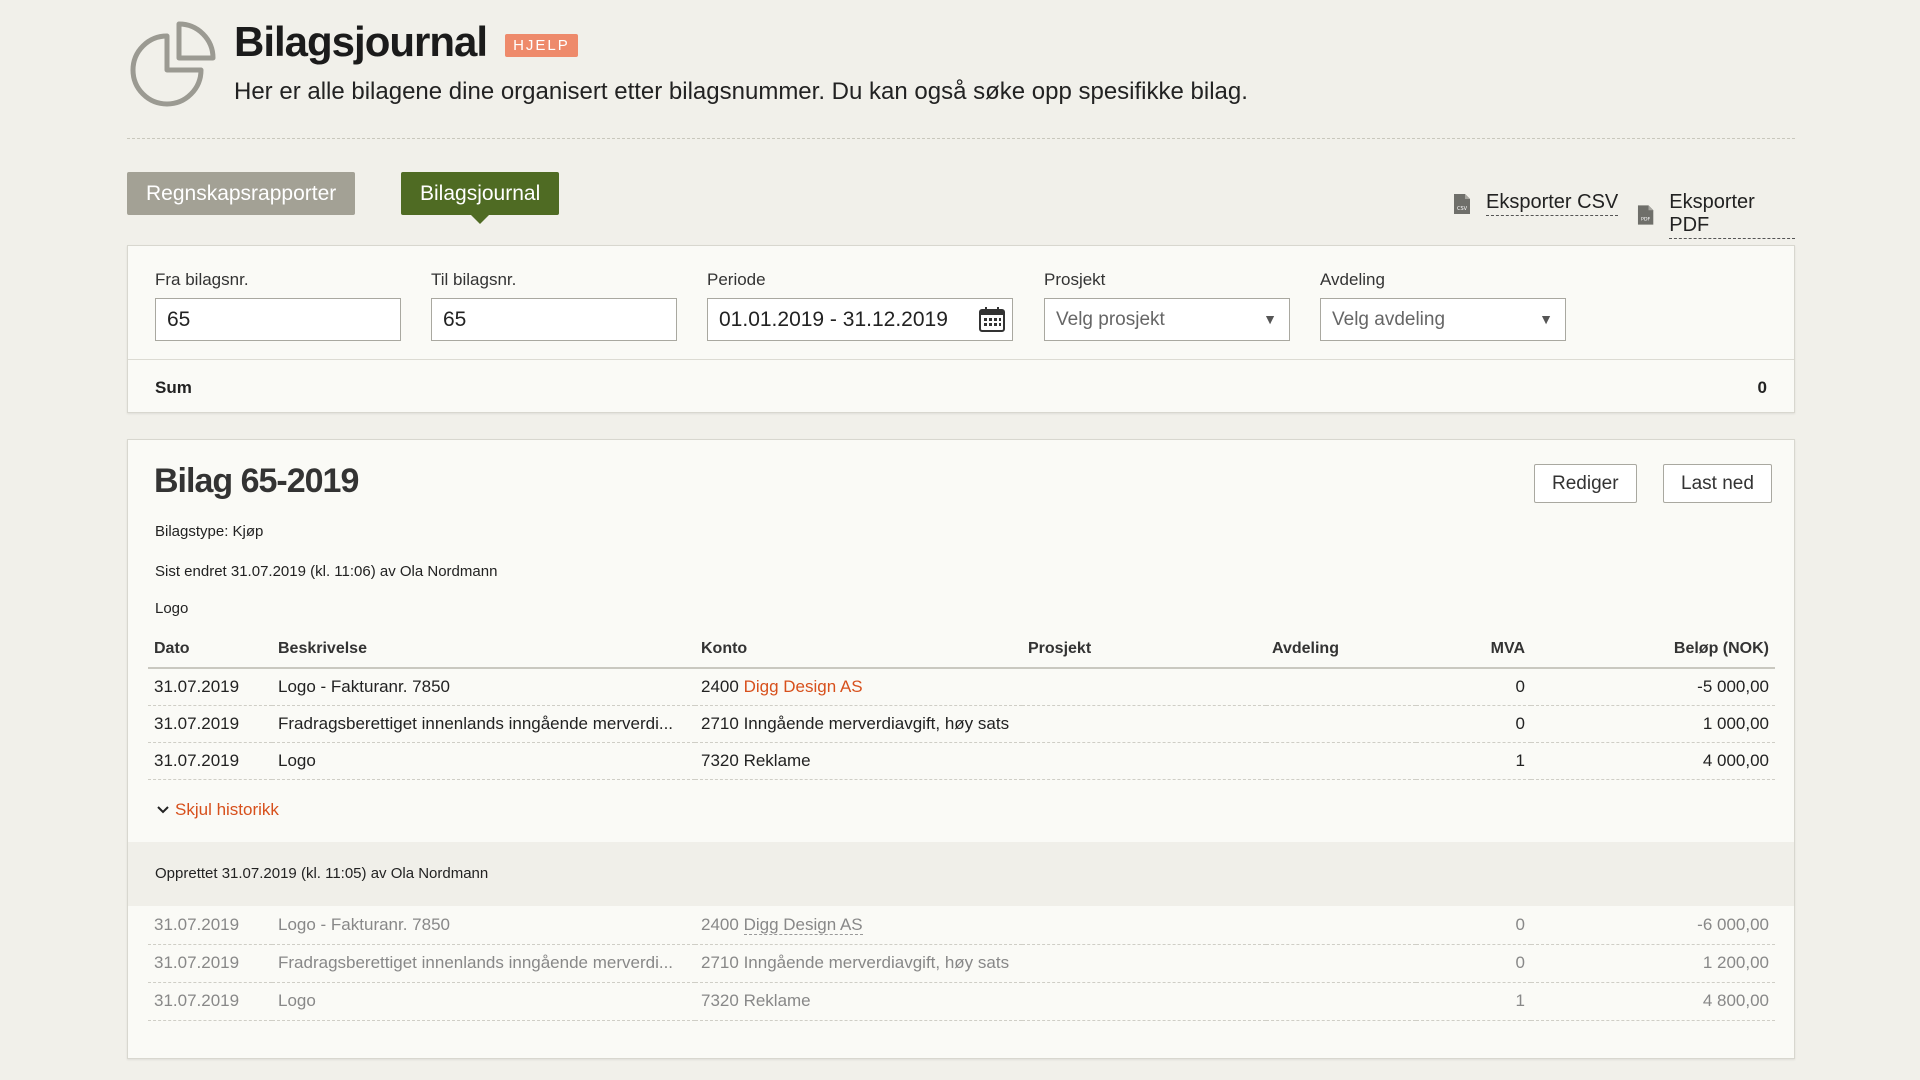 This screenshot has width=1920, height=1080. What do you see at coordinates (1473, 649) in the screenshot?
I see `col-vat: MVA` at bounding box center [1473, 649].